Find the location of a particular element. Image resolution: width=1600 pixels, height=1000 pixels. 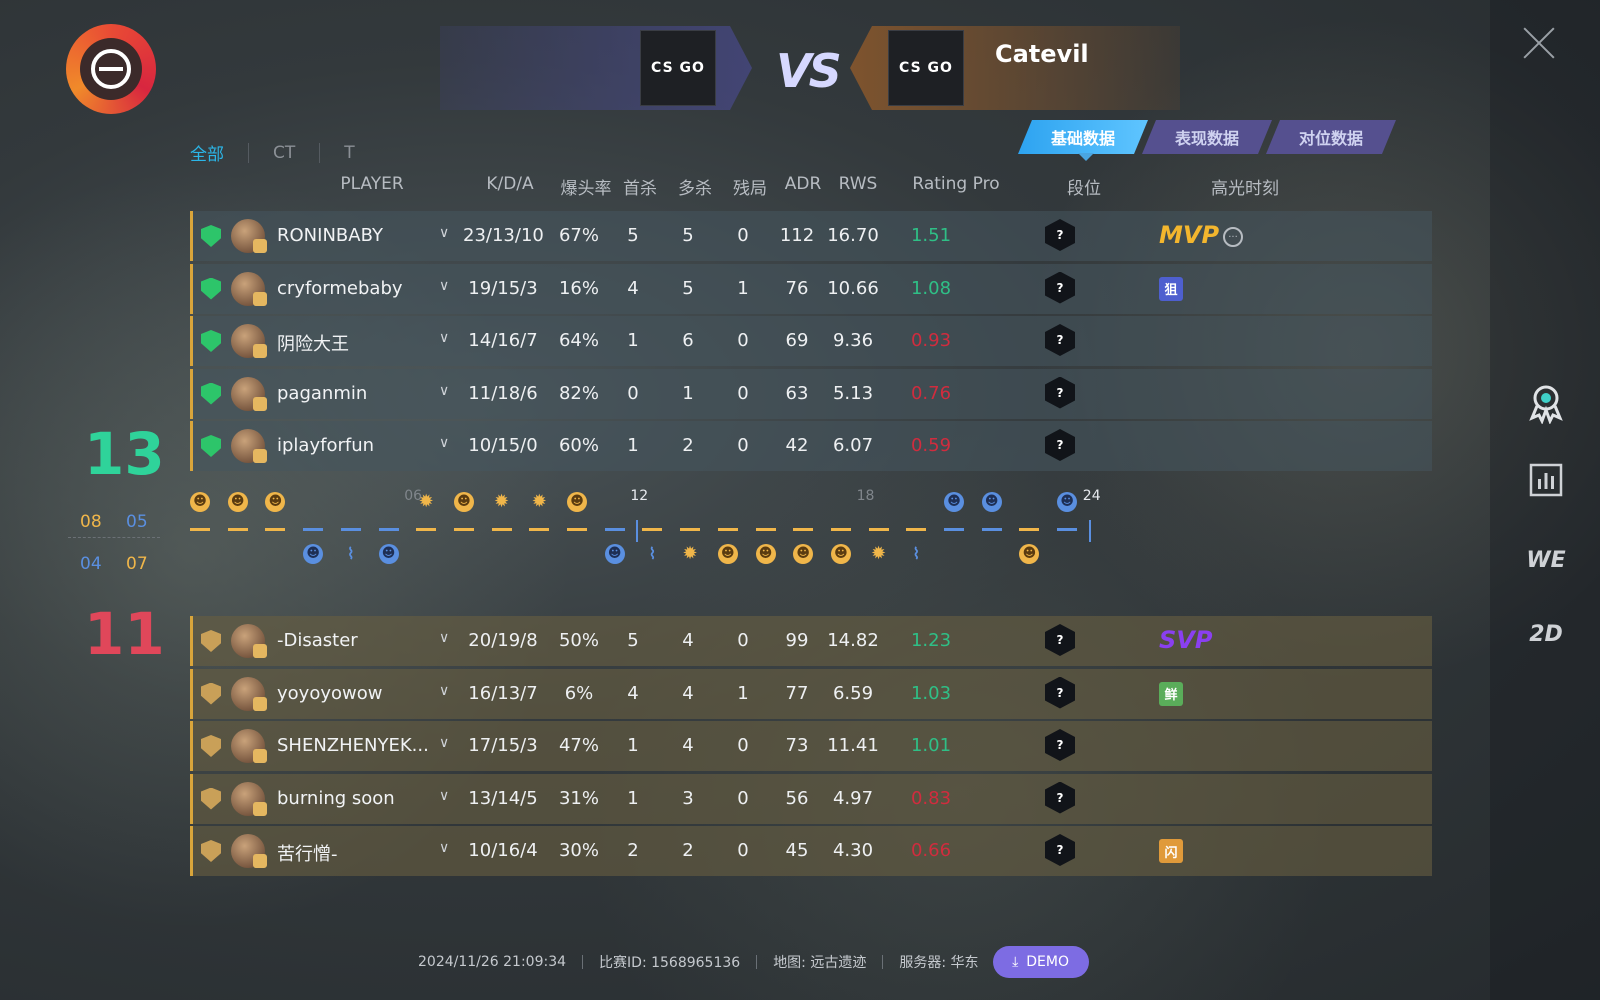

2d-replay-button: 2D is located at coordinates (1546, 634).